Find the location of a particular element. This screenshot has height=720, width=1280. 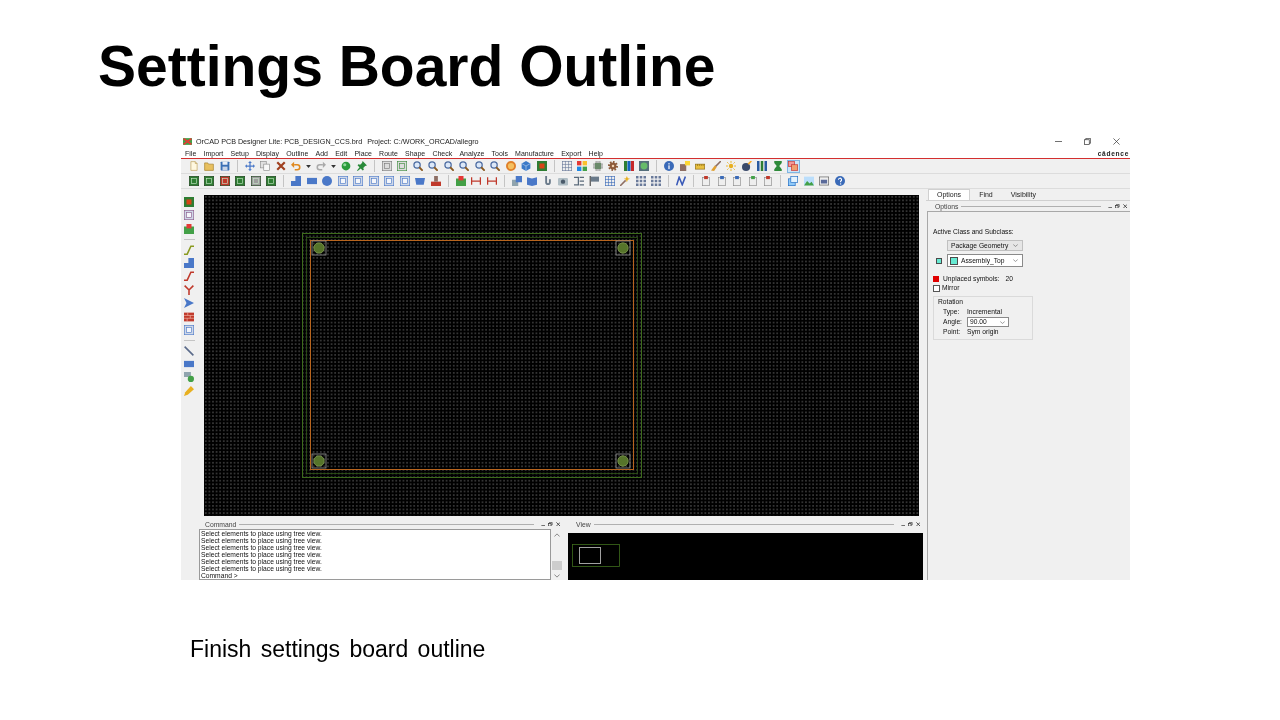

help-icon is located at coordinates (839, 181).